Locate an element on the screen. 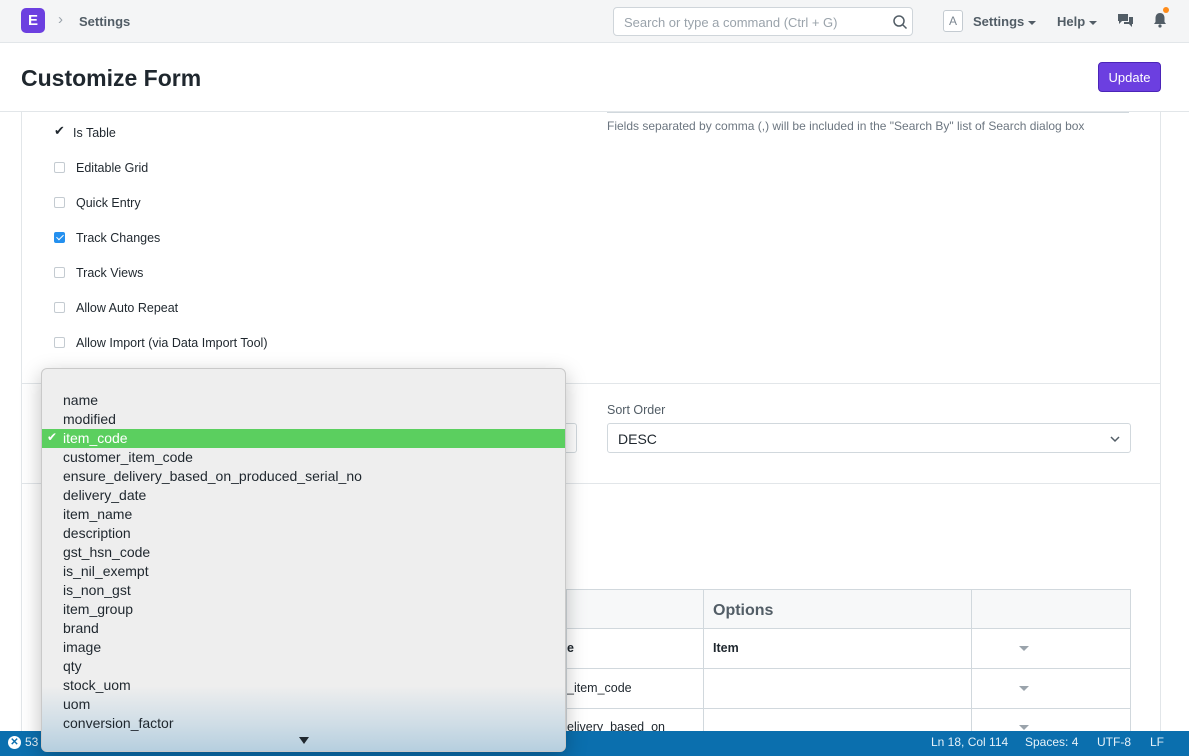 The height and width of the screenshot is (756, 1189). list-item-label: delivery_date is located at coordinates (105, 495).